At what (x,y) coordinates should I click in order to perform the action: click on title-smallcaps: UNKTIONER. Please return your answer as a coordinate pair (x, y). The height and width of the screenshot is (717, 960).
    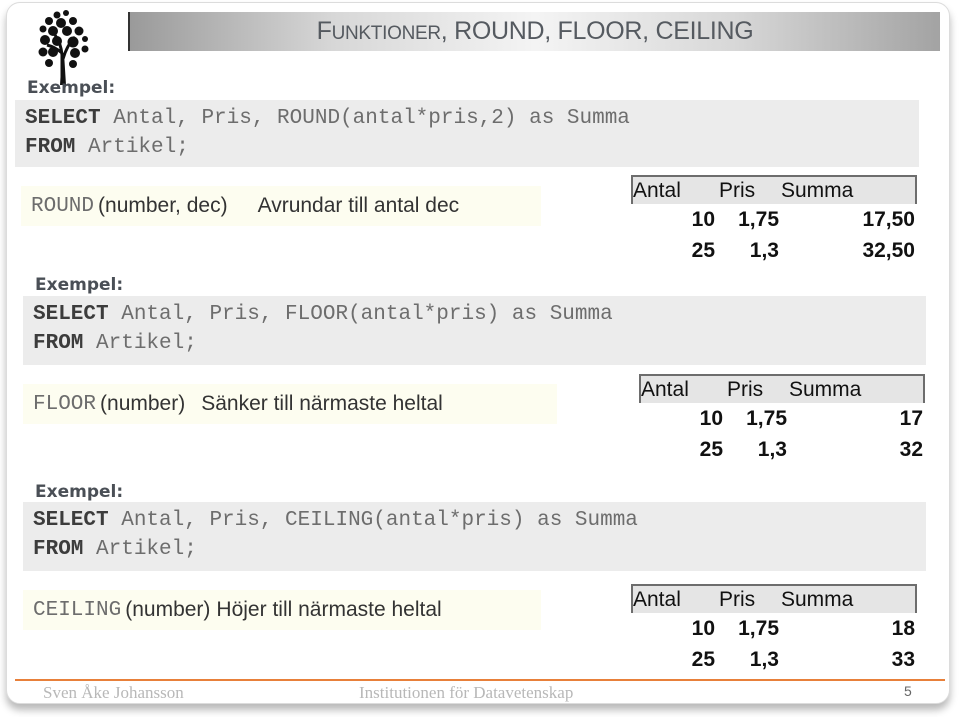
    Looking at the image, I should click on (386, 33).